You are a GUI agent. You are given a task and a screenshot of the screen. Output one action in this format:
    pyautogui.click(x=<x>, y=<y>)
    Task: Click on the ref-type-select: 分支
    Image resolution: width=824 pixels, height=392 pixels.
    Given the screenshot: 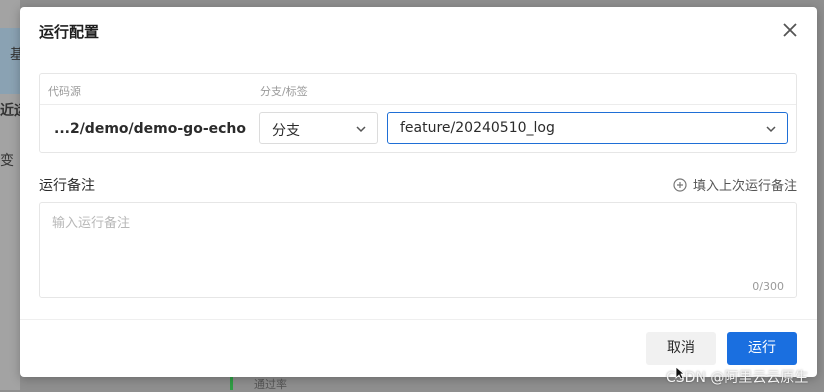 What is the action you would take?
    pyautogui.click(x=318, y=128)
    